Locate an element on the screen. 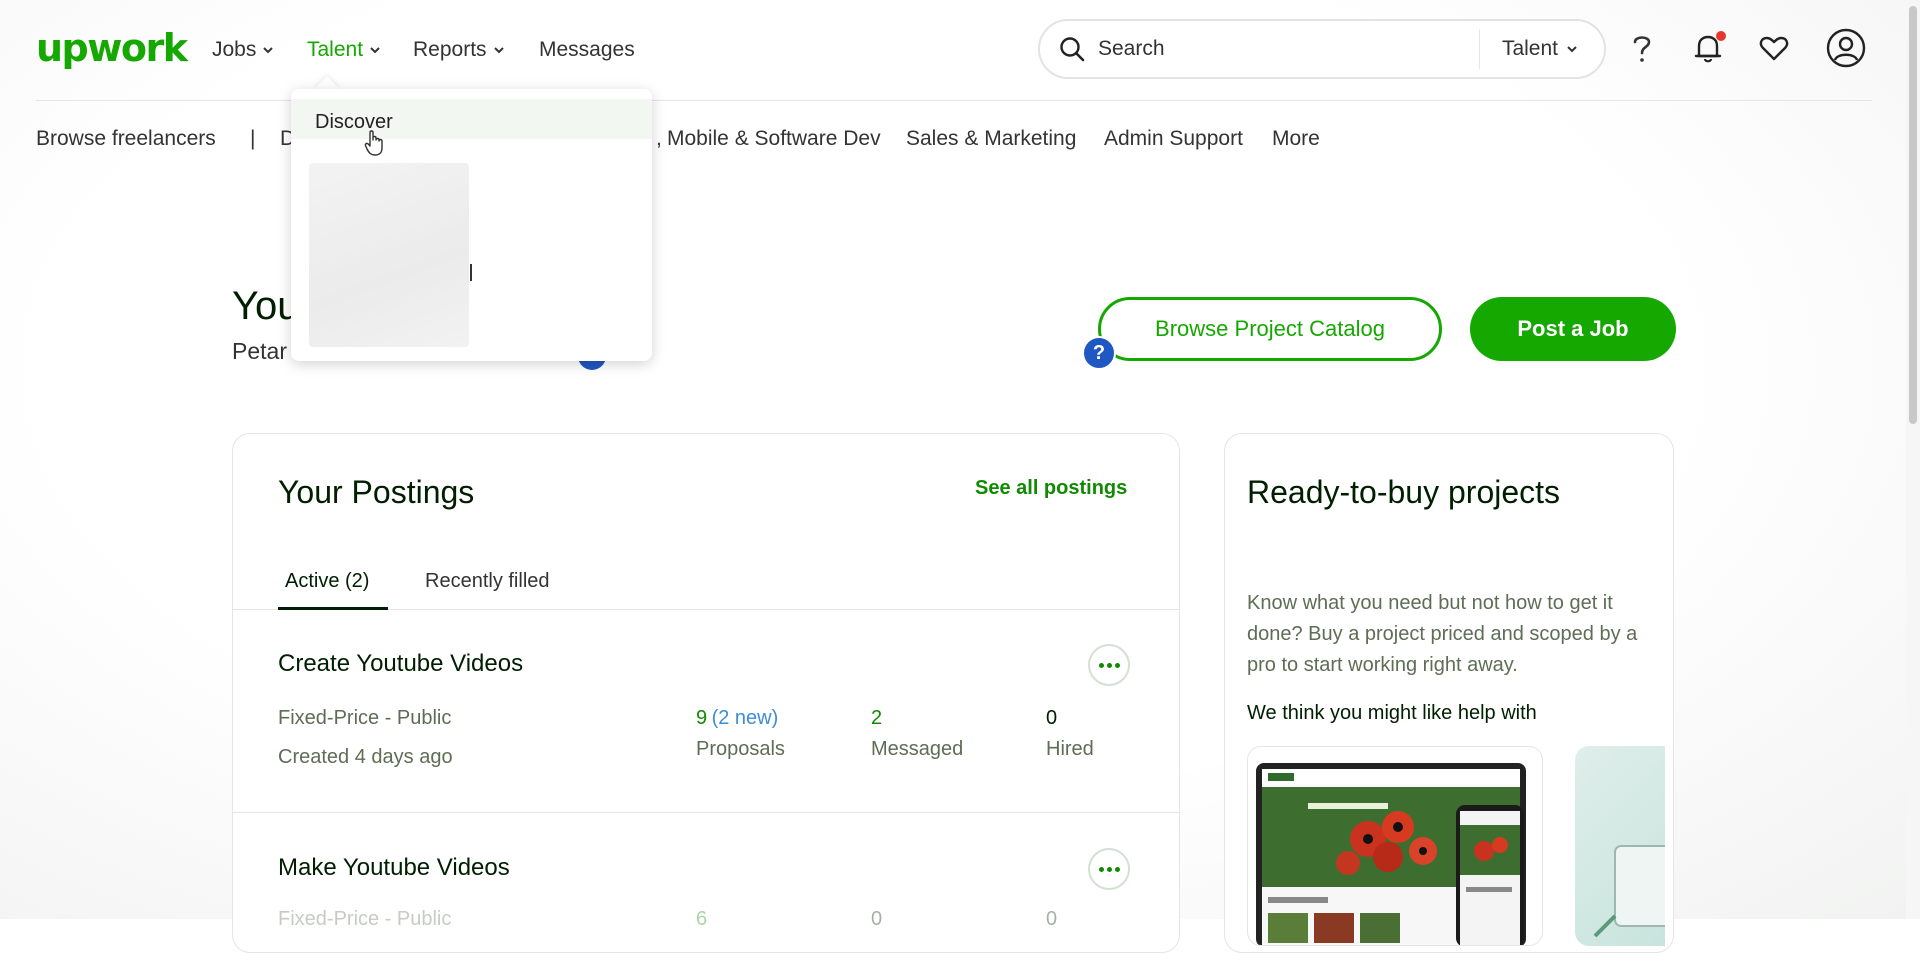  text-cursor is located at coordinates (471, 272).